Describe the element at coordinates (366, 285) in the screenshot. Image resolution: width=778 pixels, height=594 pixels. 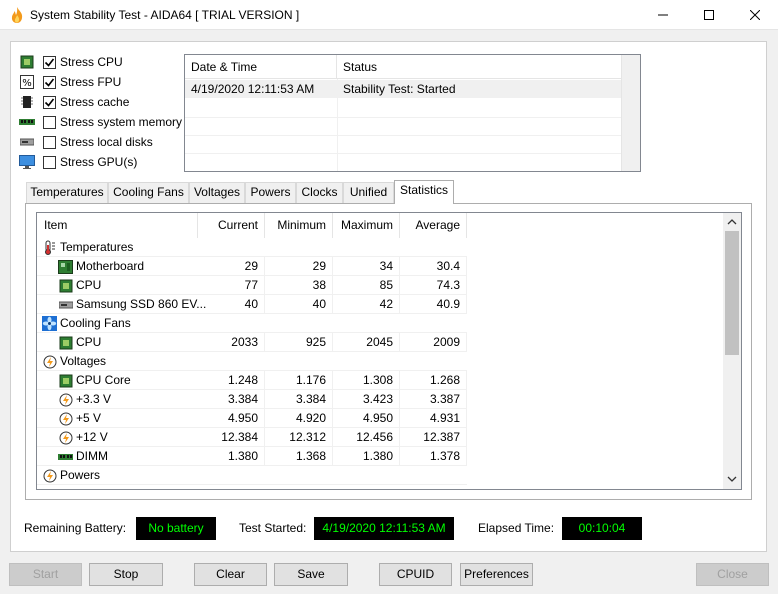
I see `stats-maximum: 85` at that location.